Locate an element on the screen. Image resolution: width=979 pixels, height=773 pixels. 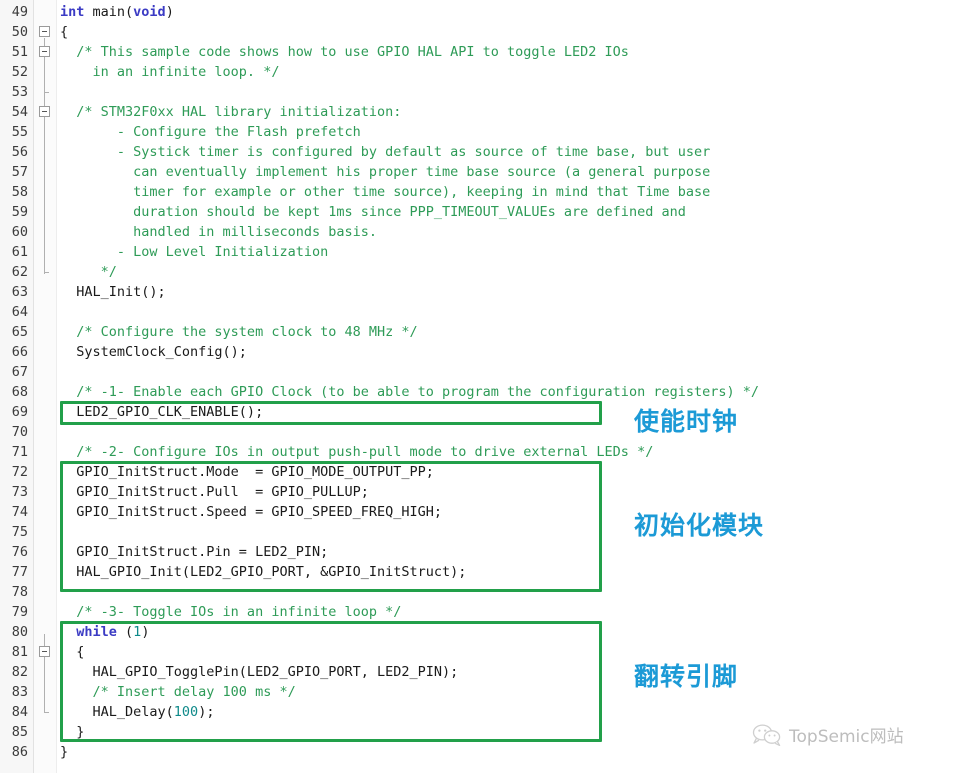
code-text: */ is located at coordinates (88, 272).